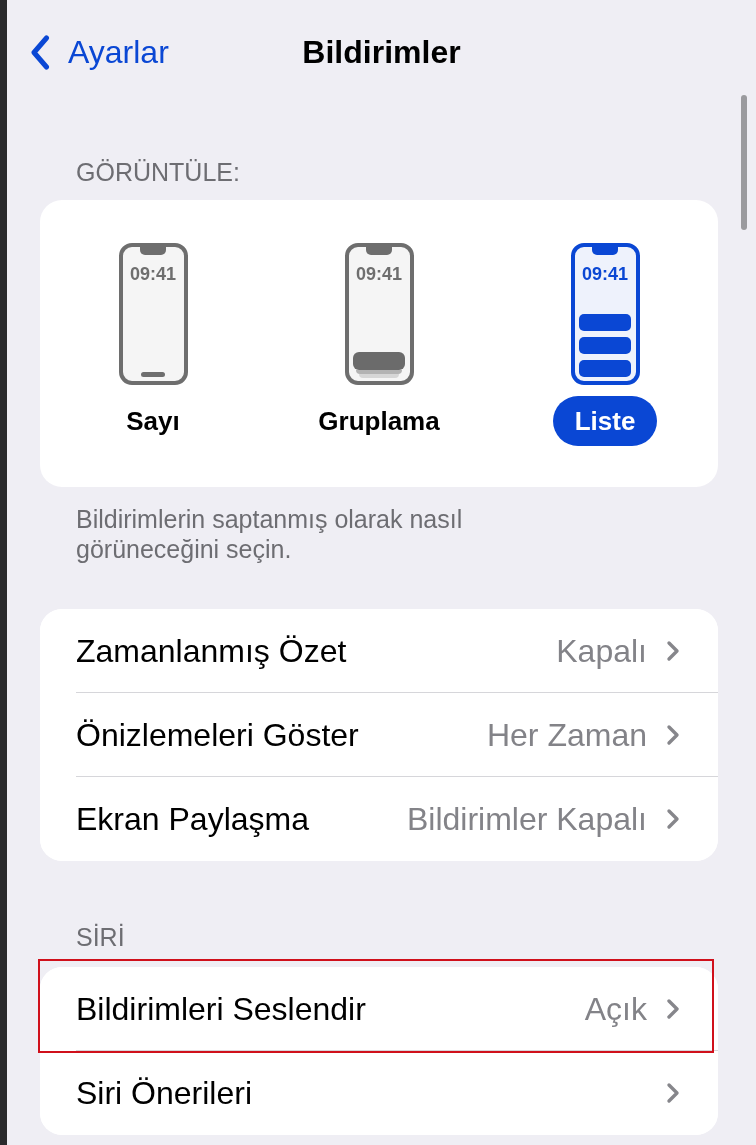 This screenshot has width=756, height=1145. I want to click on section-footer: Bildirimlerin saptanmış olarak nasıl görüneceğini seçin., so click(331, 534).